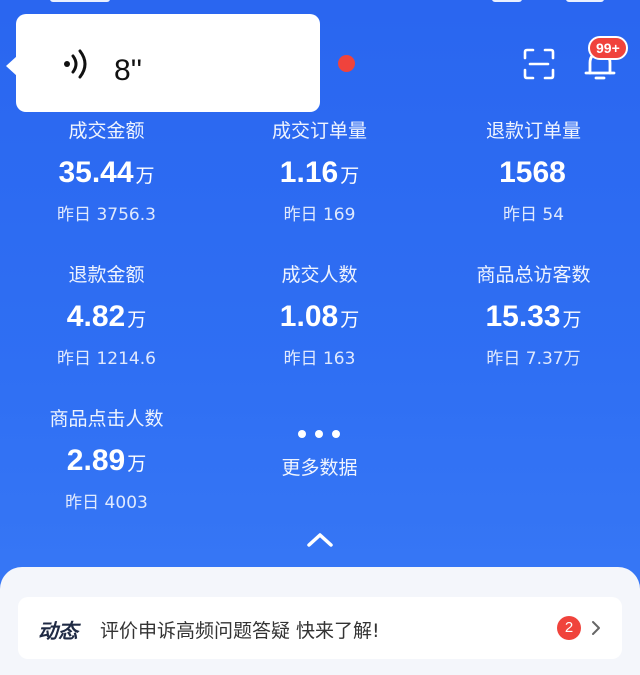  I want to click on metric-value: 1568, so click(532, 172).